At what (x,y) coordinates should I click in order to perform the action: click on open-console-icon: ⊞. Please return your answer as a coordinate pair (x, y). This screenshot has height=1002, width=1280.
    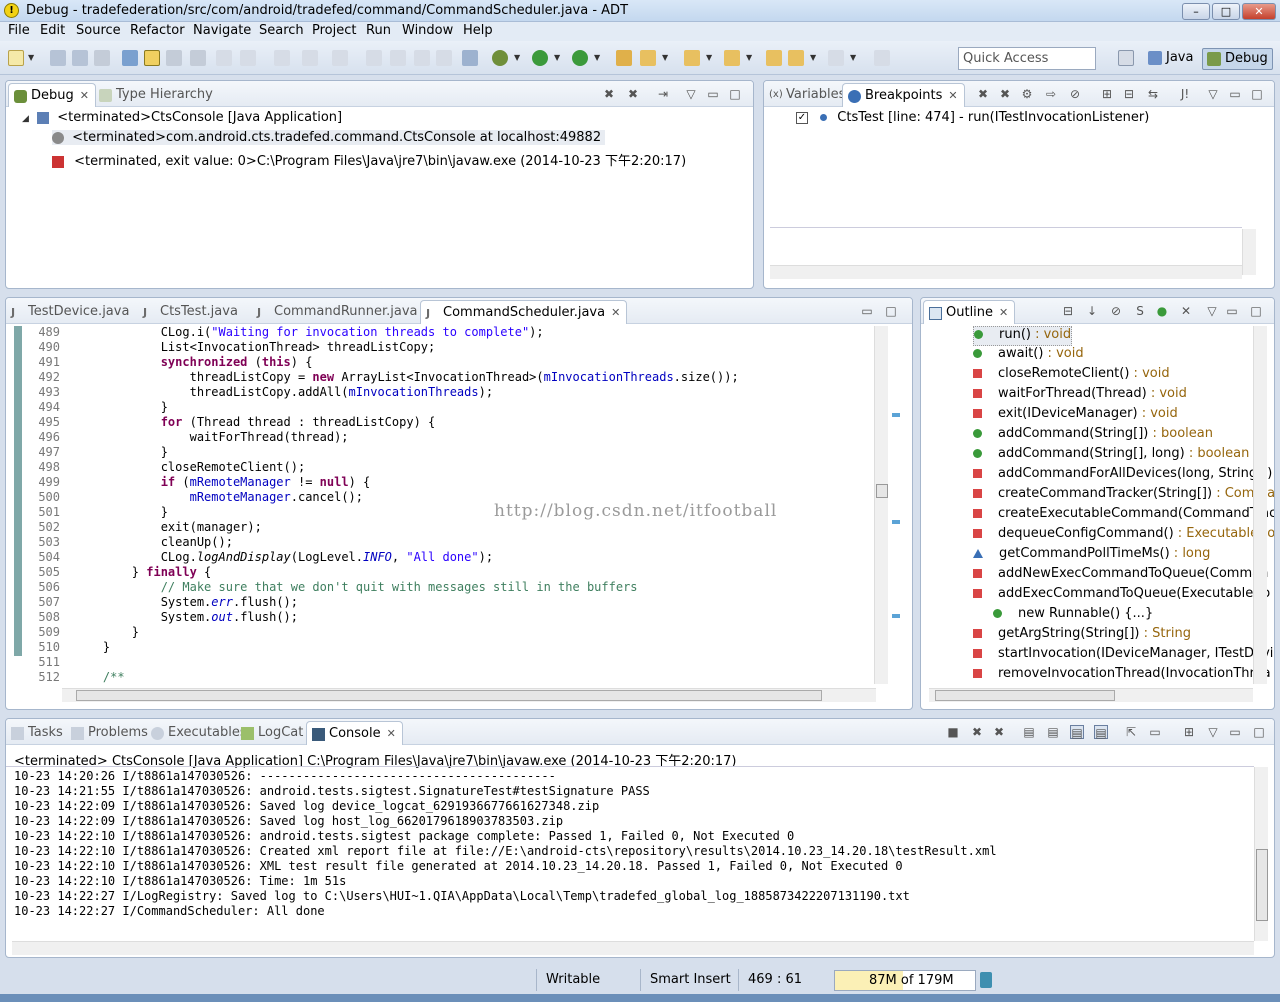
    Looking at the image, I should click on (1189, 732).